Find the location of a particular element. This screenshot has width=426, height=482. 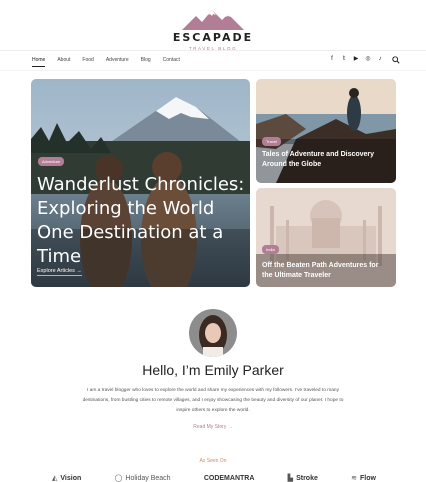

nav-item-contact: Contact is located at coordinates (171, 62).